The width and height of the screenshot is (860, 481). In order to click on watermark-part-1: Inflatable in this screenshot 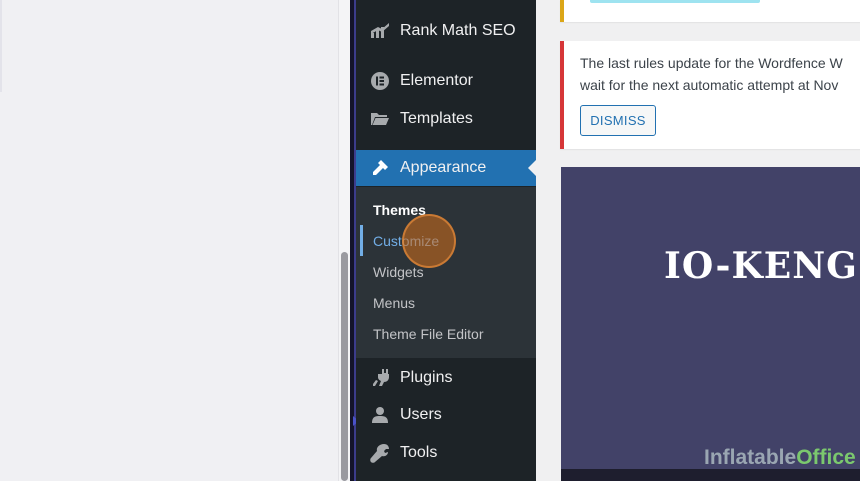, I will do `click(750, 457)`.